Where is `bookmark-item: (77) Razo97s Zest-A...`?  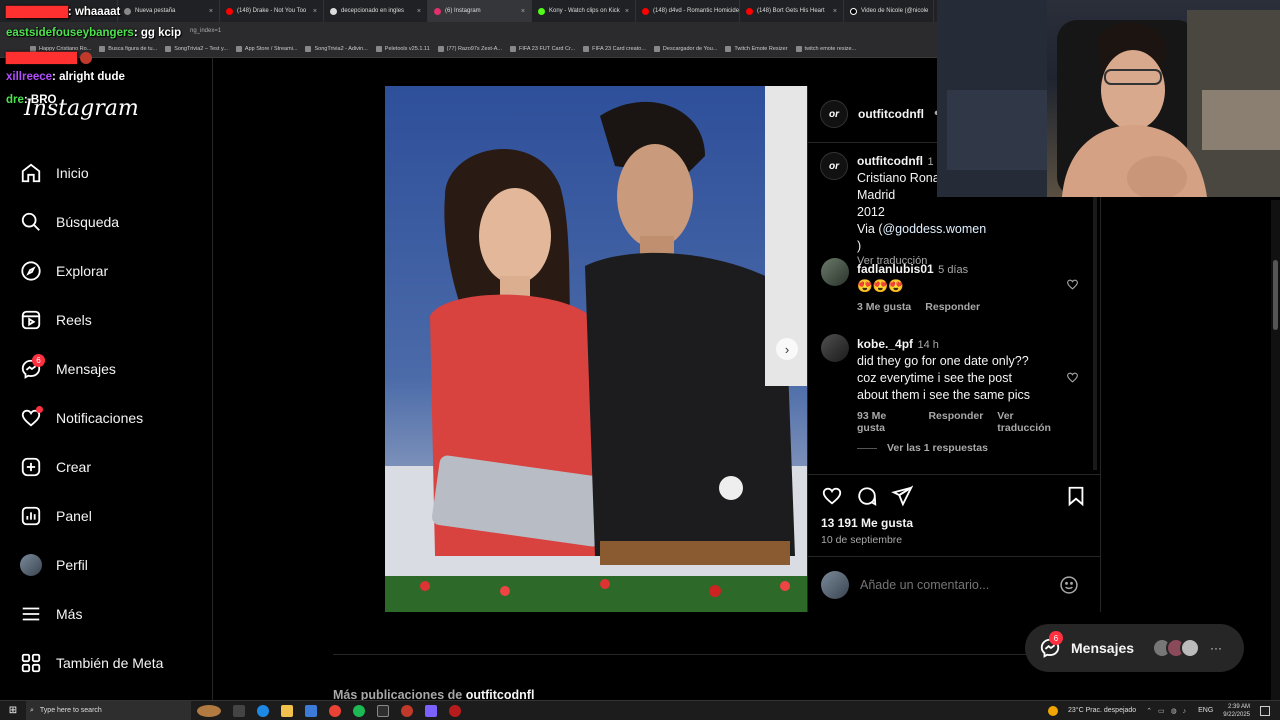
bookmark-item: (77) Razo97s Zest-A... is located at coordinates (469, 48).